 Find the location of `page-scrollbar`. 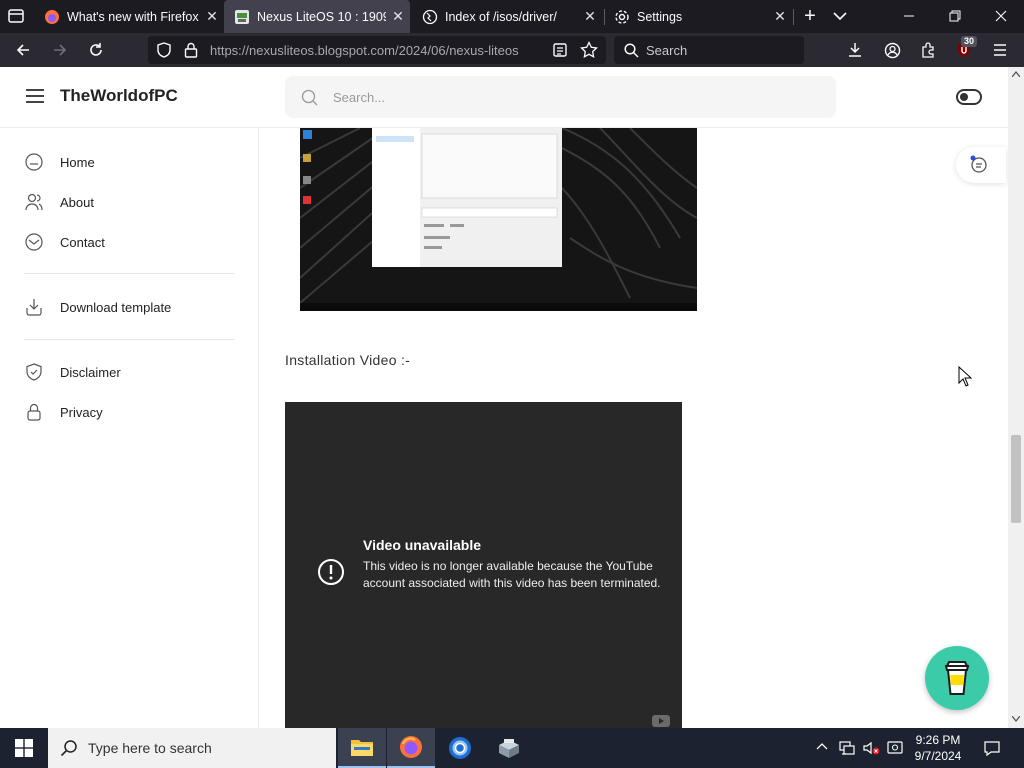

page-scrollbar is located at coordinates (1016, 397).